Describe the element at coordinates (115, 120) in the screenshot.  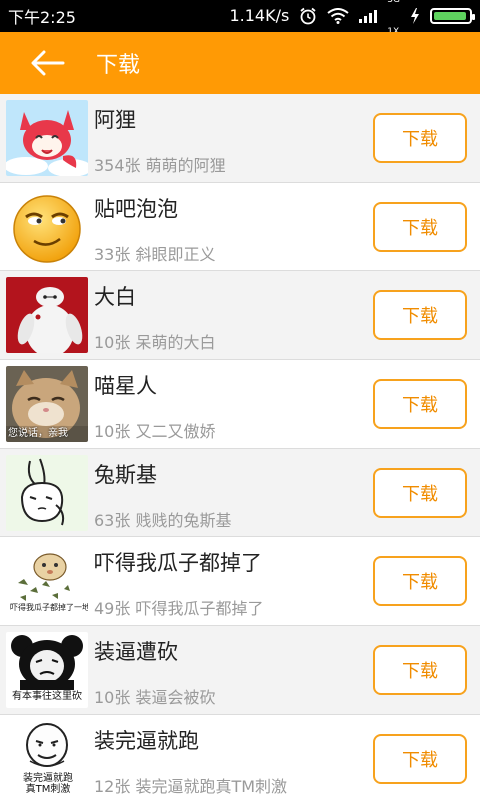
I see `pack-name: 阿狸` at that location.